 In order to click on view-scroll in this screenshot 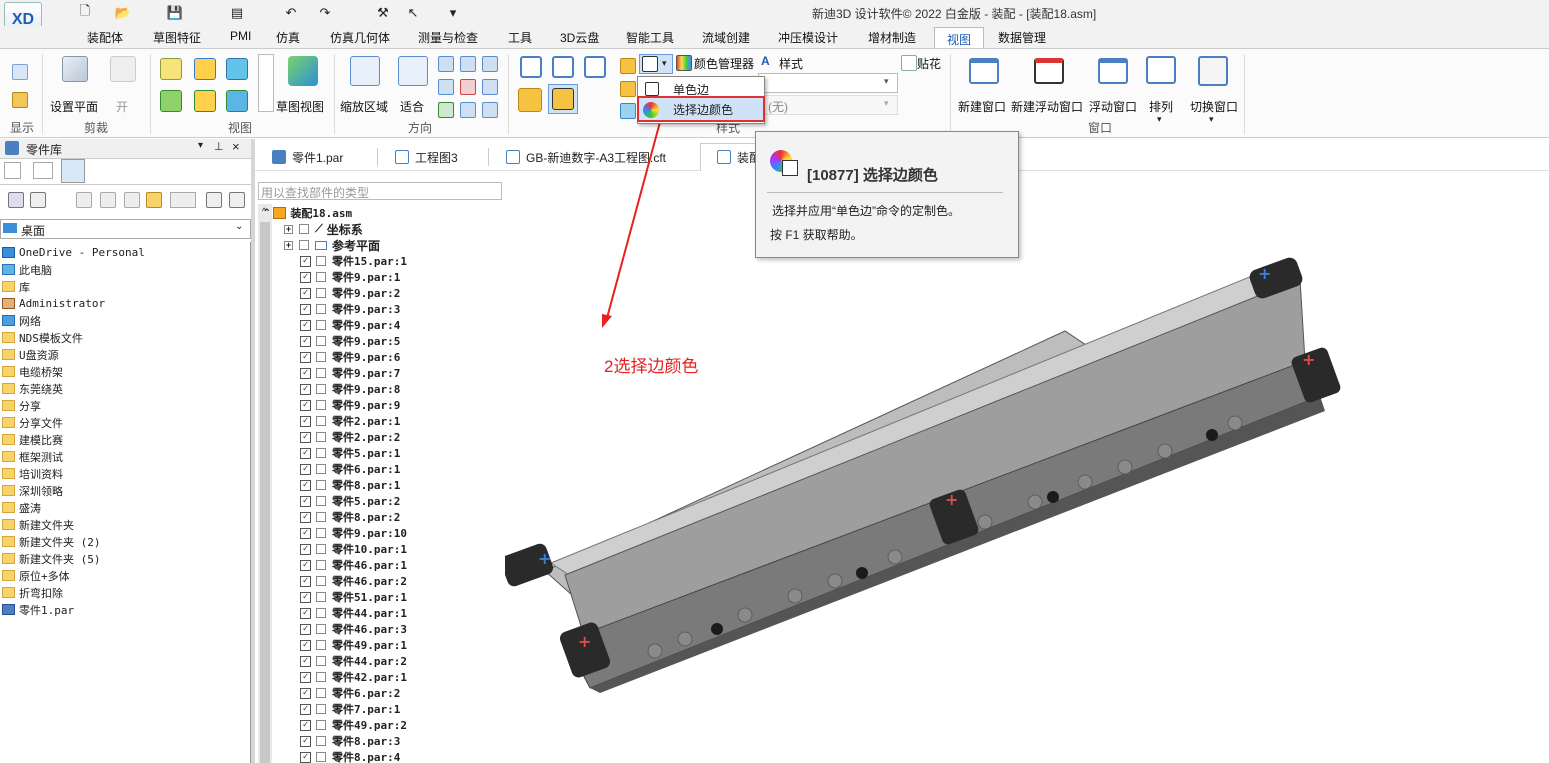, I will do `click(266, 83)`.